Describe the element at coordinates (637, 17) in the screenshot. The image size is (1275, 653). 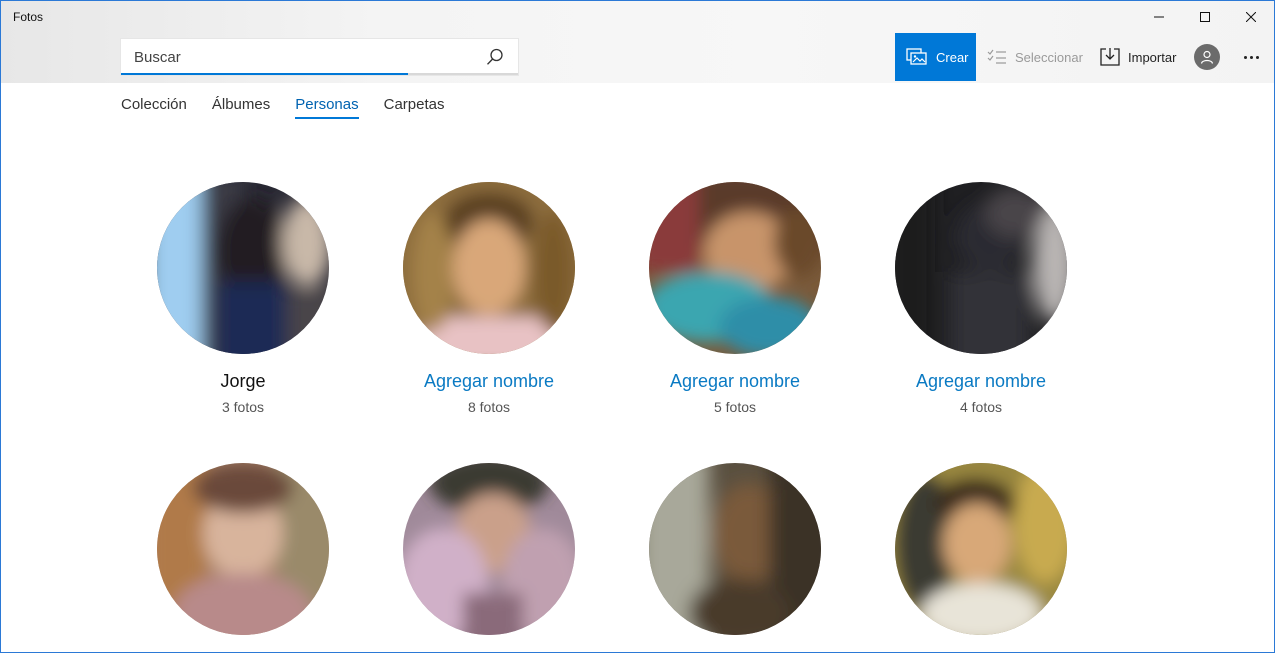
I see `title-bar: Fotos` at that location.